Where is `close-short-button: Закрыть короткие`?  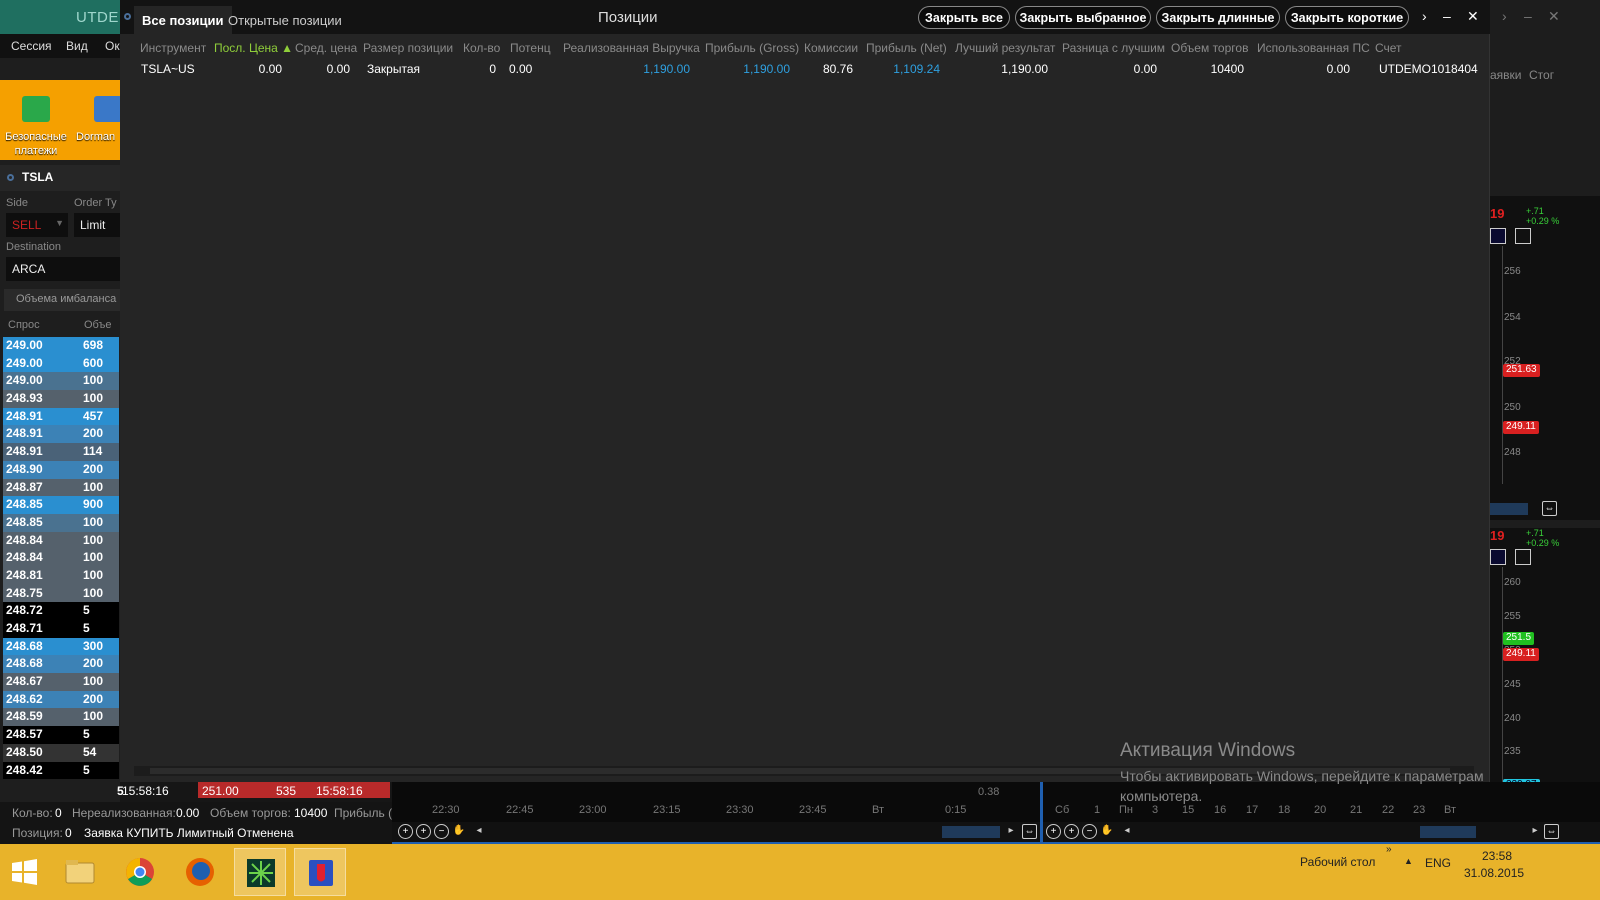 close-short-button: Закрыть короткие is located at coordinates (1347, 17).